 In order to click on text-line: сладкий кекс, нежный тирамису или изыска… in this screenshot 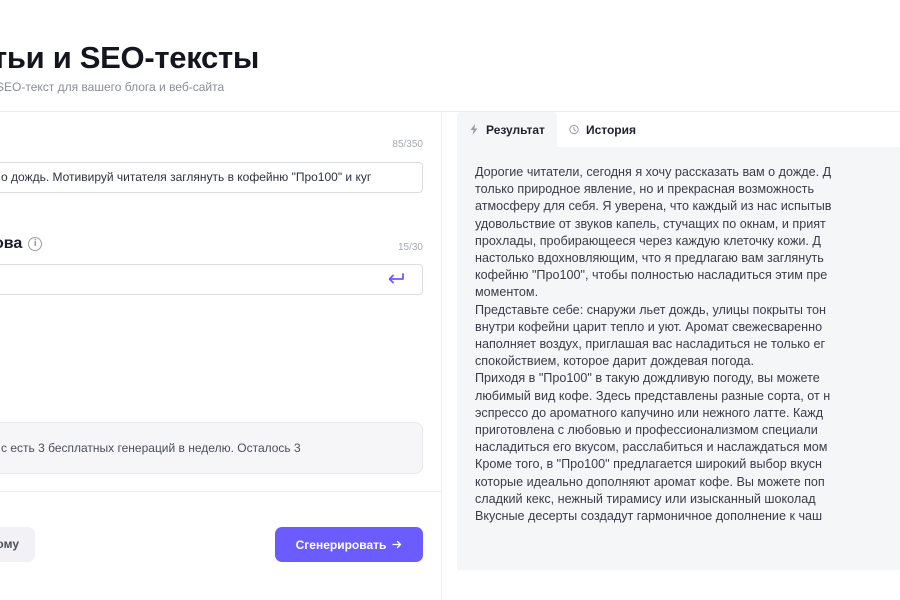, I will do `click(645, 498)`.